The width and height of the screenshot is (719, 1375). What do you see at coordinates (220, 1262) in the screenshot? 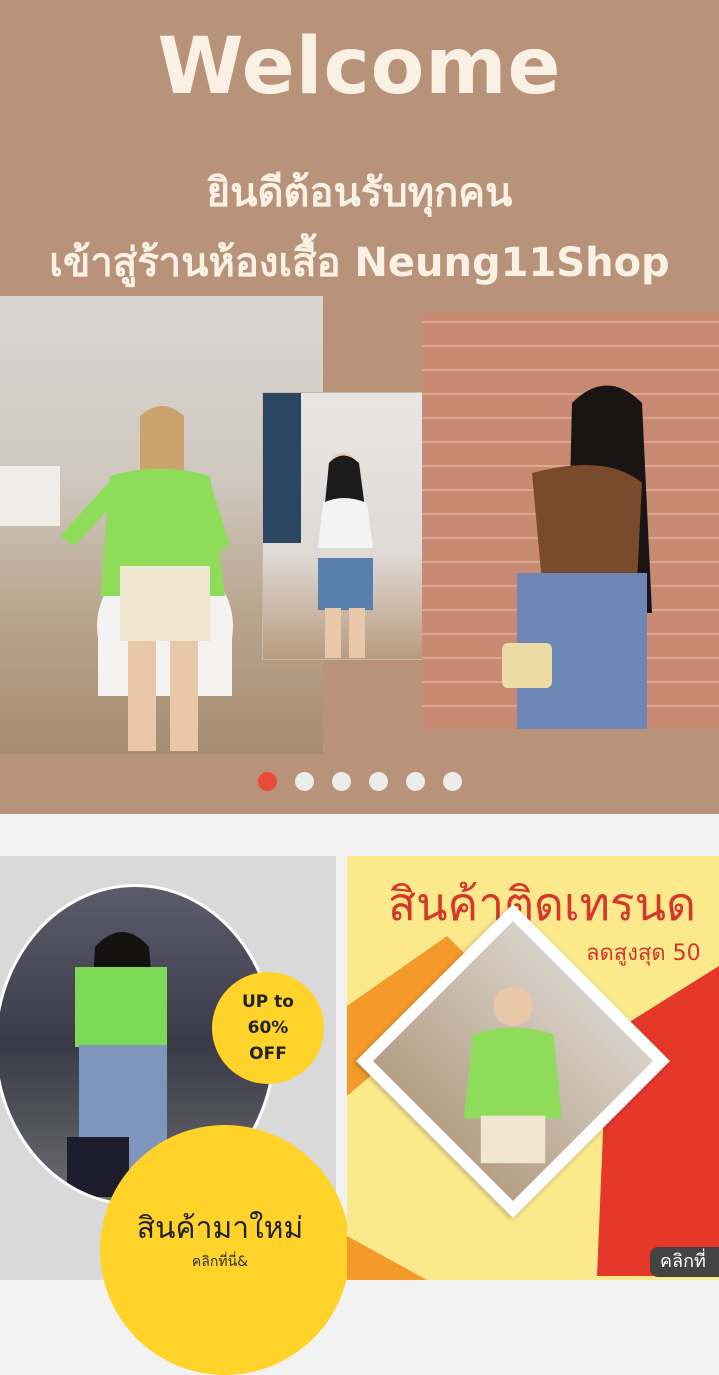
I see `new-arrivals-link: คลิกที่นี่&` at bounding box center [220, 1262].